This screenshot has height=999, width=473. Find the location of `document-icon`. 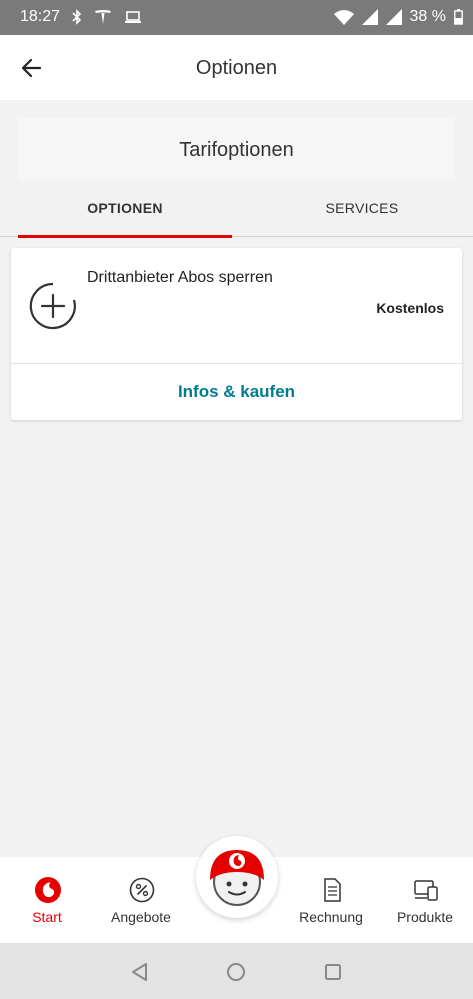

document-icon is located at coordinates (332, 890).